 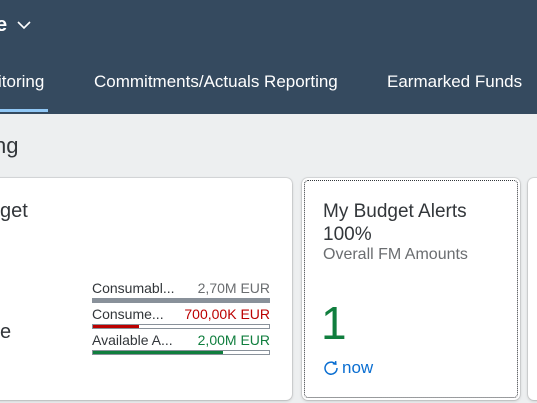 I want to click on refresh-icon, so click(x=331, y=368).